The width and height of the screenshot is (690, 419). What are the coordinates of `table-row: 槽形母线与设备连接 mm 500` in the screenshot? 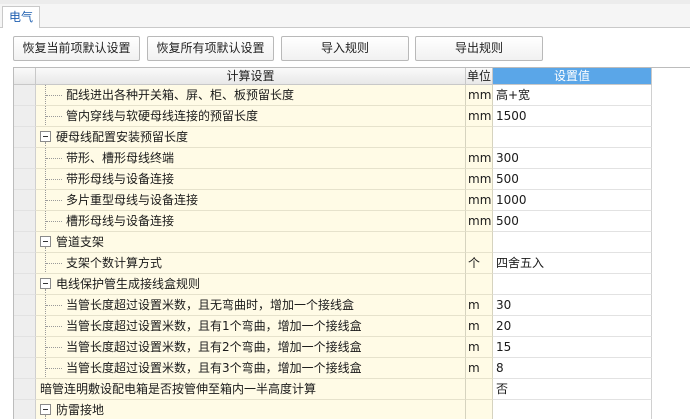 It's located at (333, 221).